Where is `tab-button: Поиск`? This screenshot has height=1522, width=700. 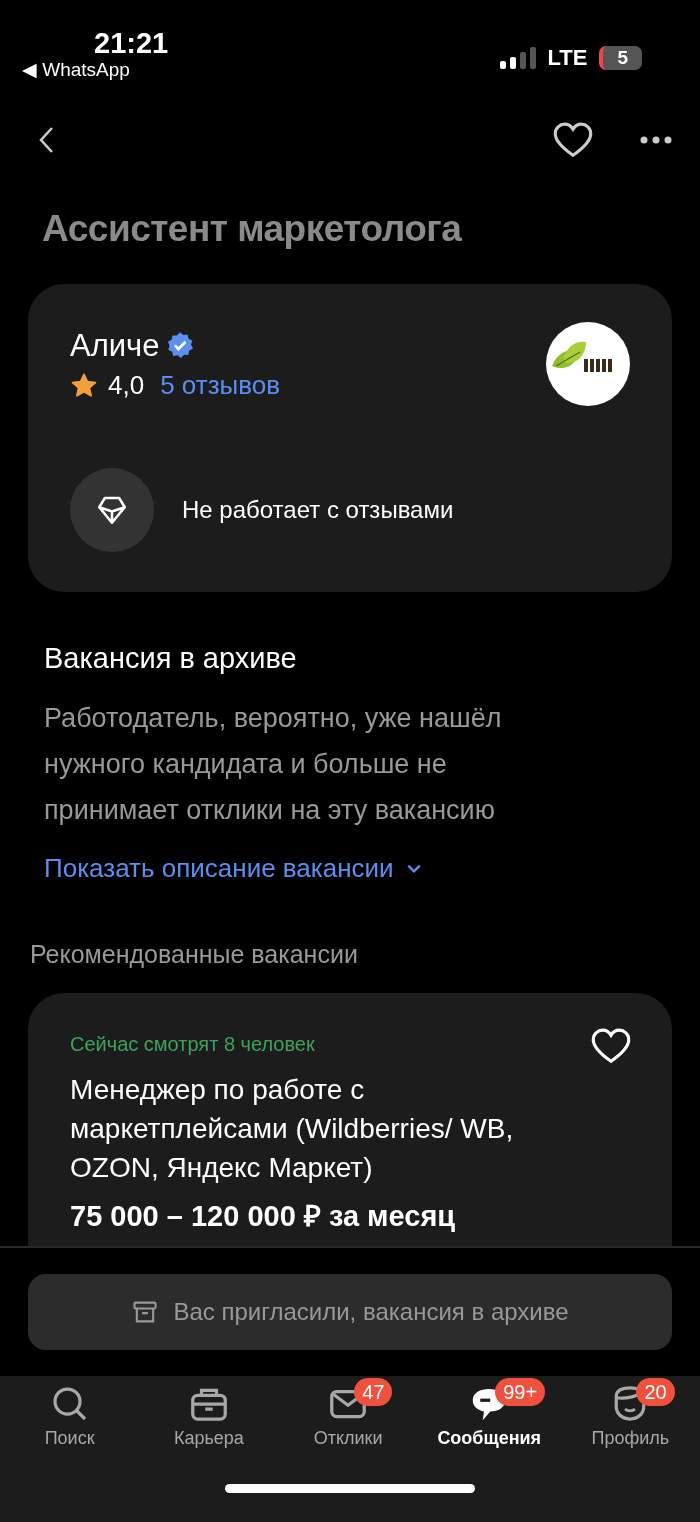 tab-button: Поиск is located at coordinates (69, 1427).